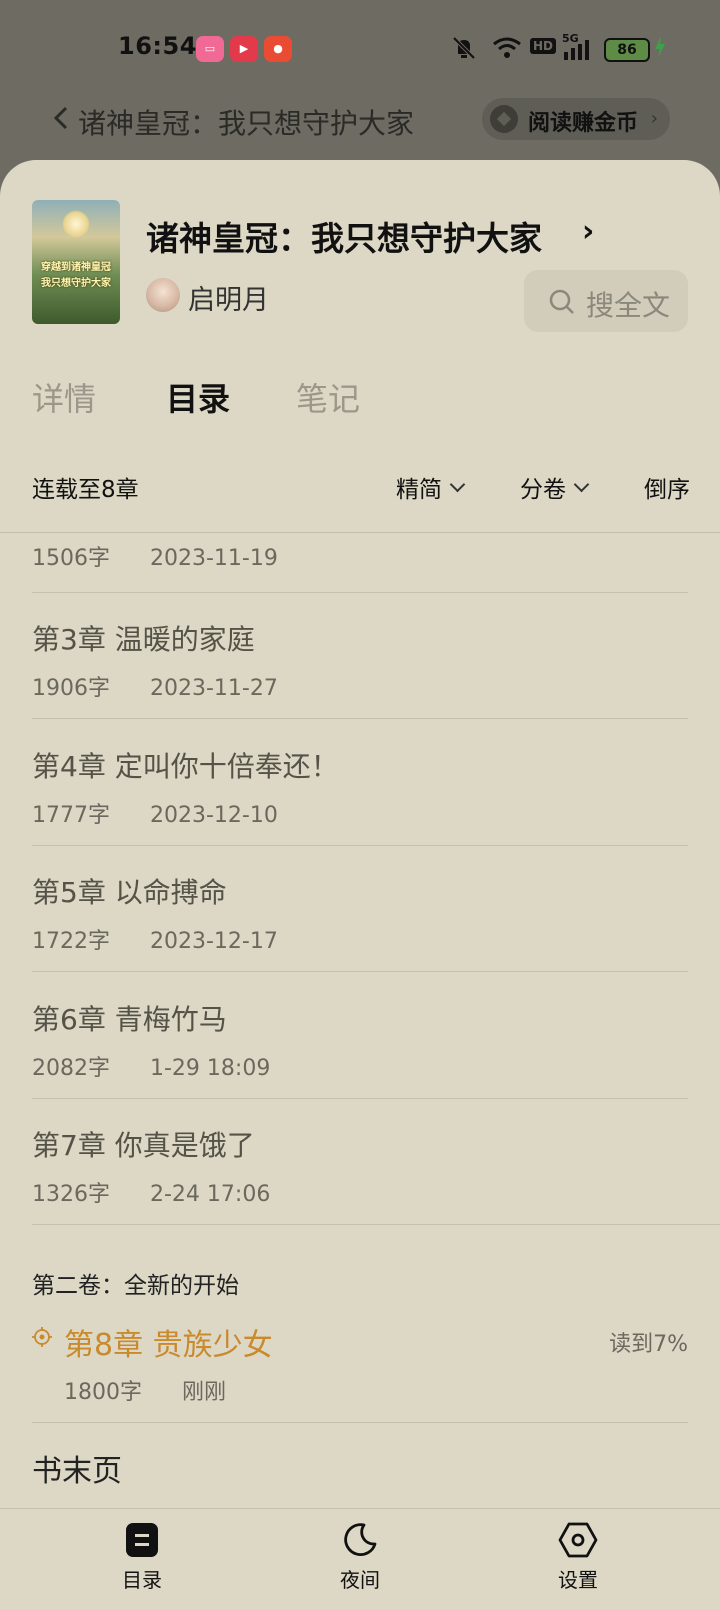  I want to click on settings-icon, so click(578, 1540).